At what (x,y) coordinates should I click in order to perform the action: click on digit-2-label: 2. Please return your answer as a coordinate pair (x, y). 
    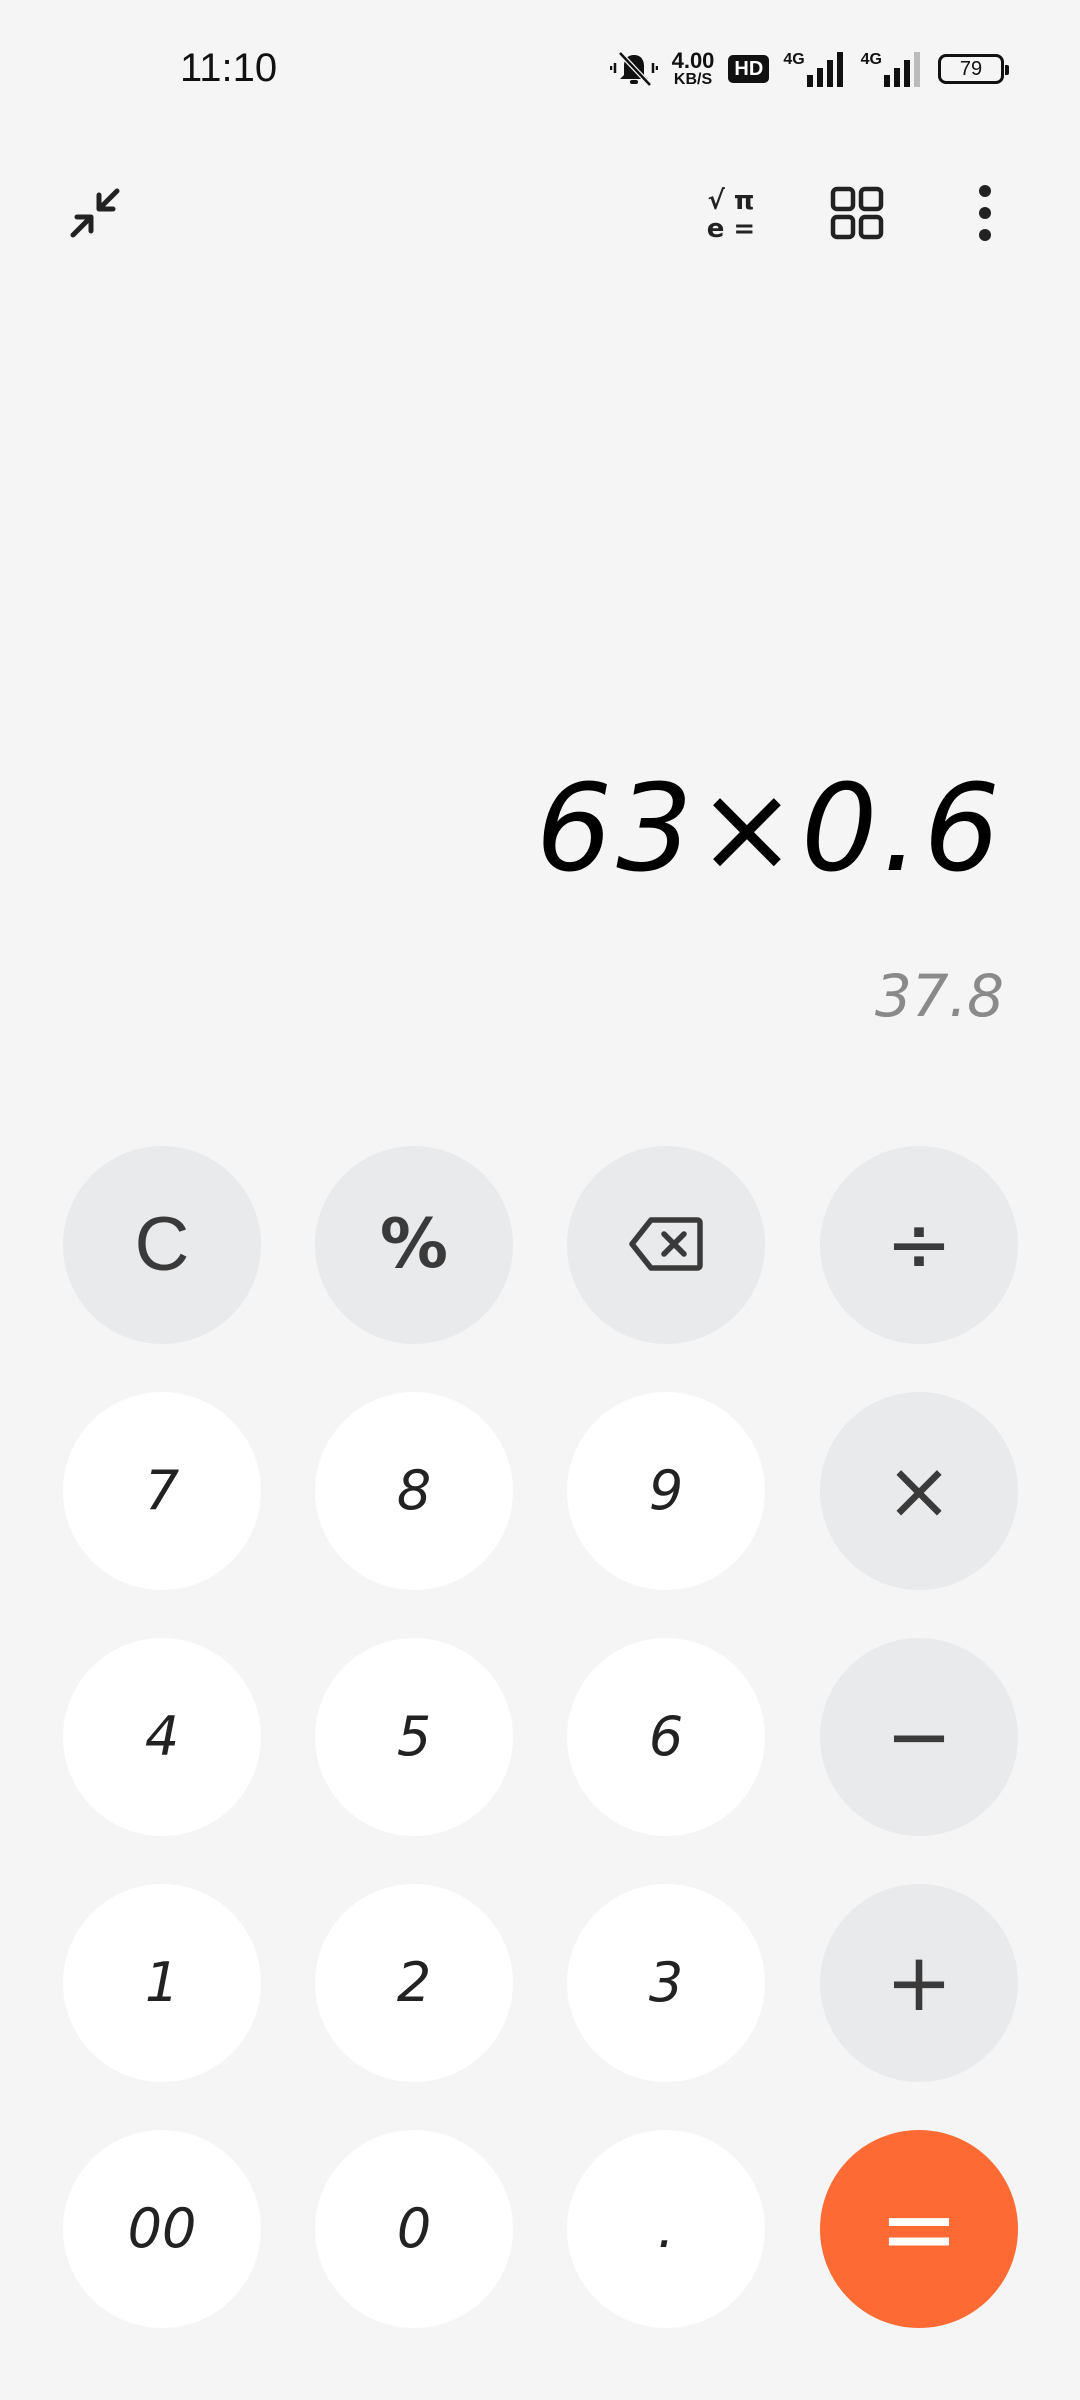
    Looking at the image, I should click on (414, 1982).